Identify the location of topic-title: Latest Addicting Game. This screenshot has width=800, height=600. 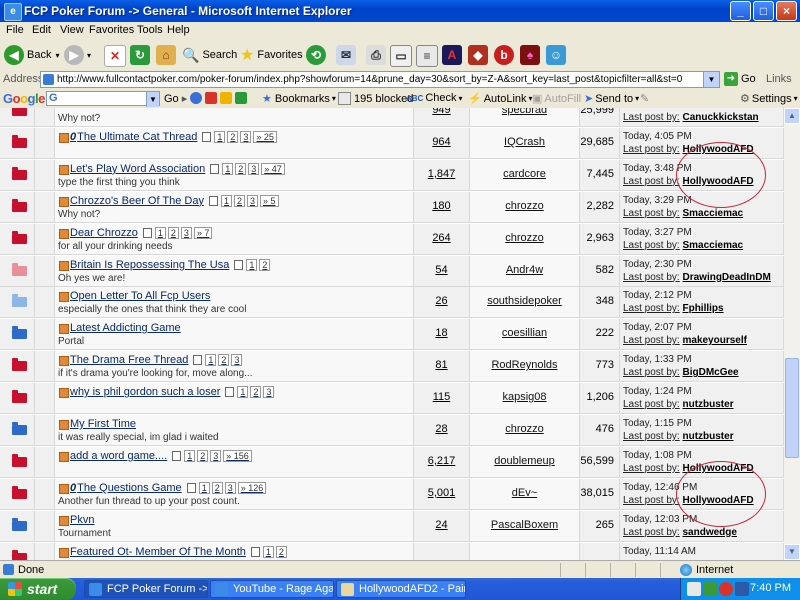
(125, 328).